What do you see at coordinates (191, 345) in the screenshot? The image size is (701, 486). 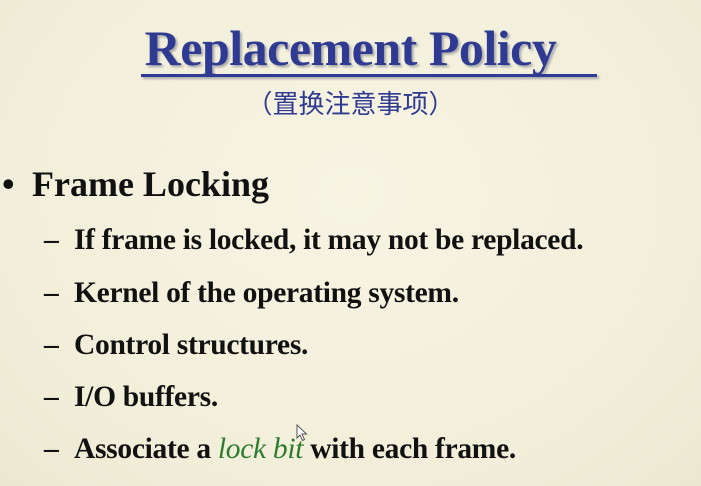 I see `subbullet-text: Control structures.` at bounding box center [191, 345].